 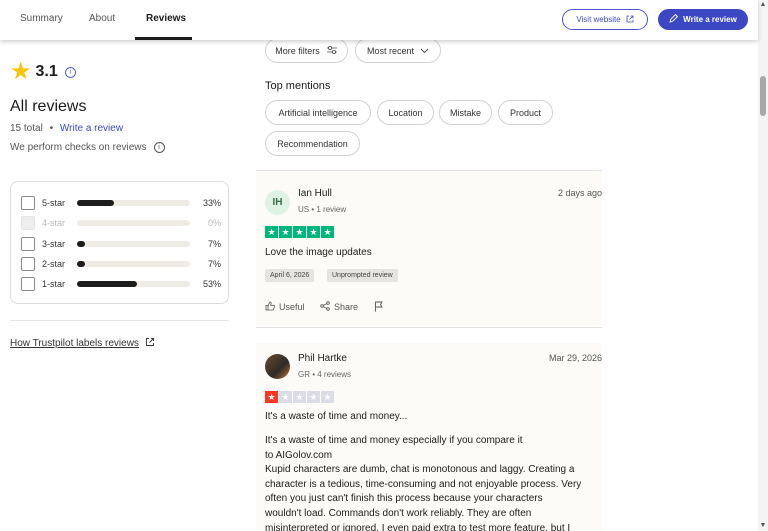 What do you see at coordinates (292, 307) in the screenshot?
I see `useful-label: Useful` at bounding box center [292, 307].